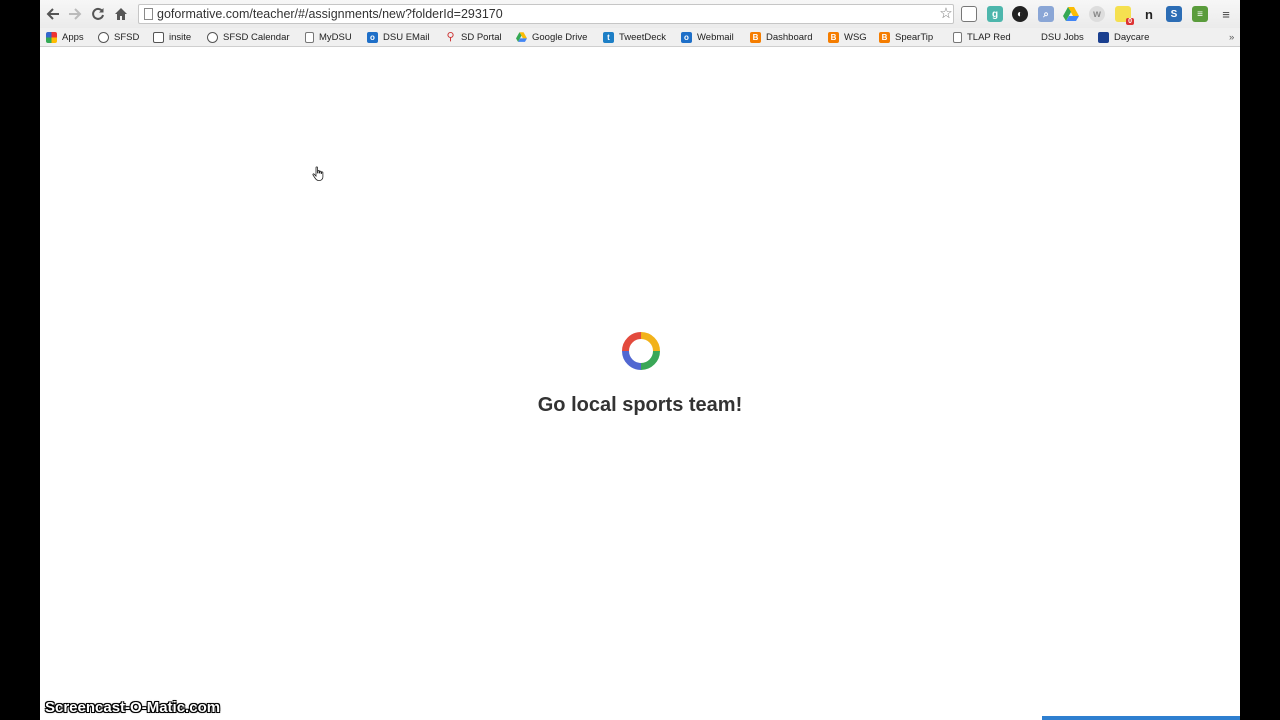 The width and height of the screenshot is (1280, 720). Describe the element at coordinates (450, 36) in the screenshot. I see `pin-icon: ⚲` at that location.